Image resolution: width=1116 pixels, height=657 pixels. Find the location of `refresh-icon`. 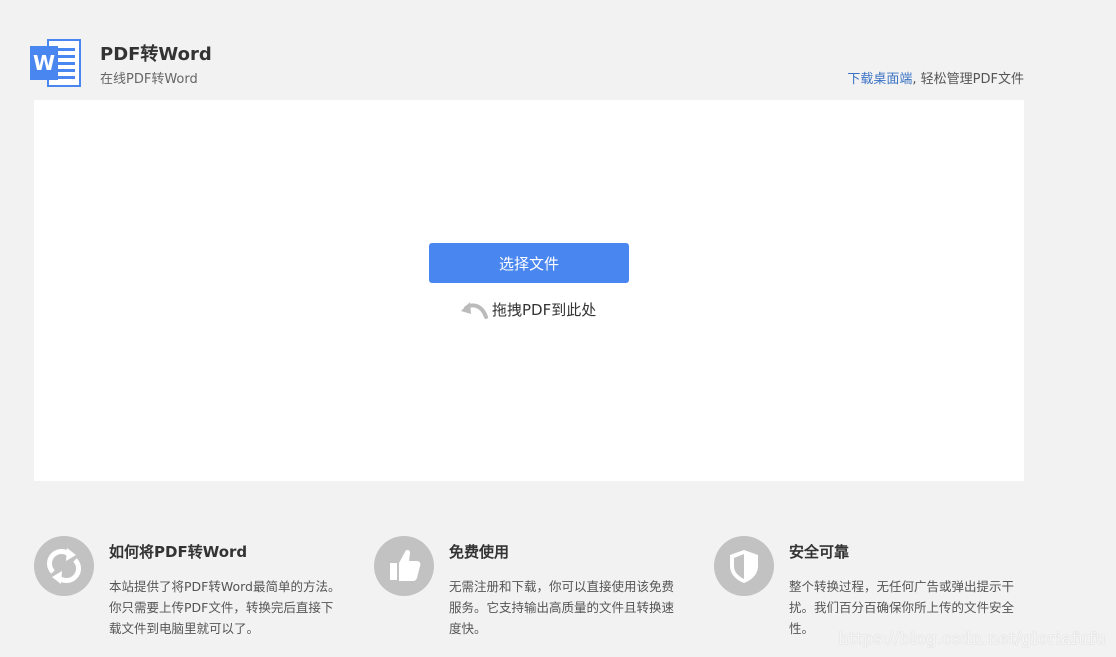

refresh-icon is located at coordinates (64, 566).